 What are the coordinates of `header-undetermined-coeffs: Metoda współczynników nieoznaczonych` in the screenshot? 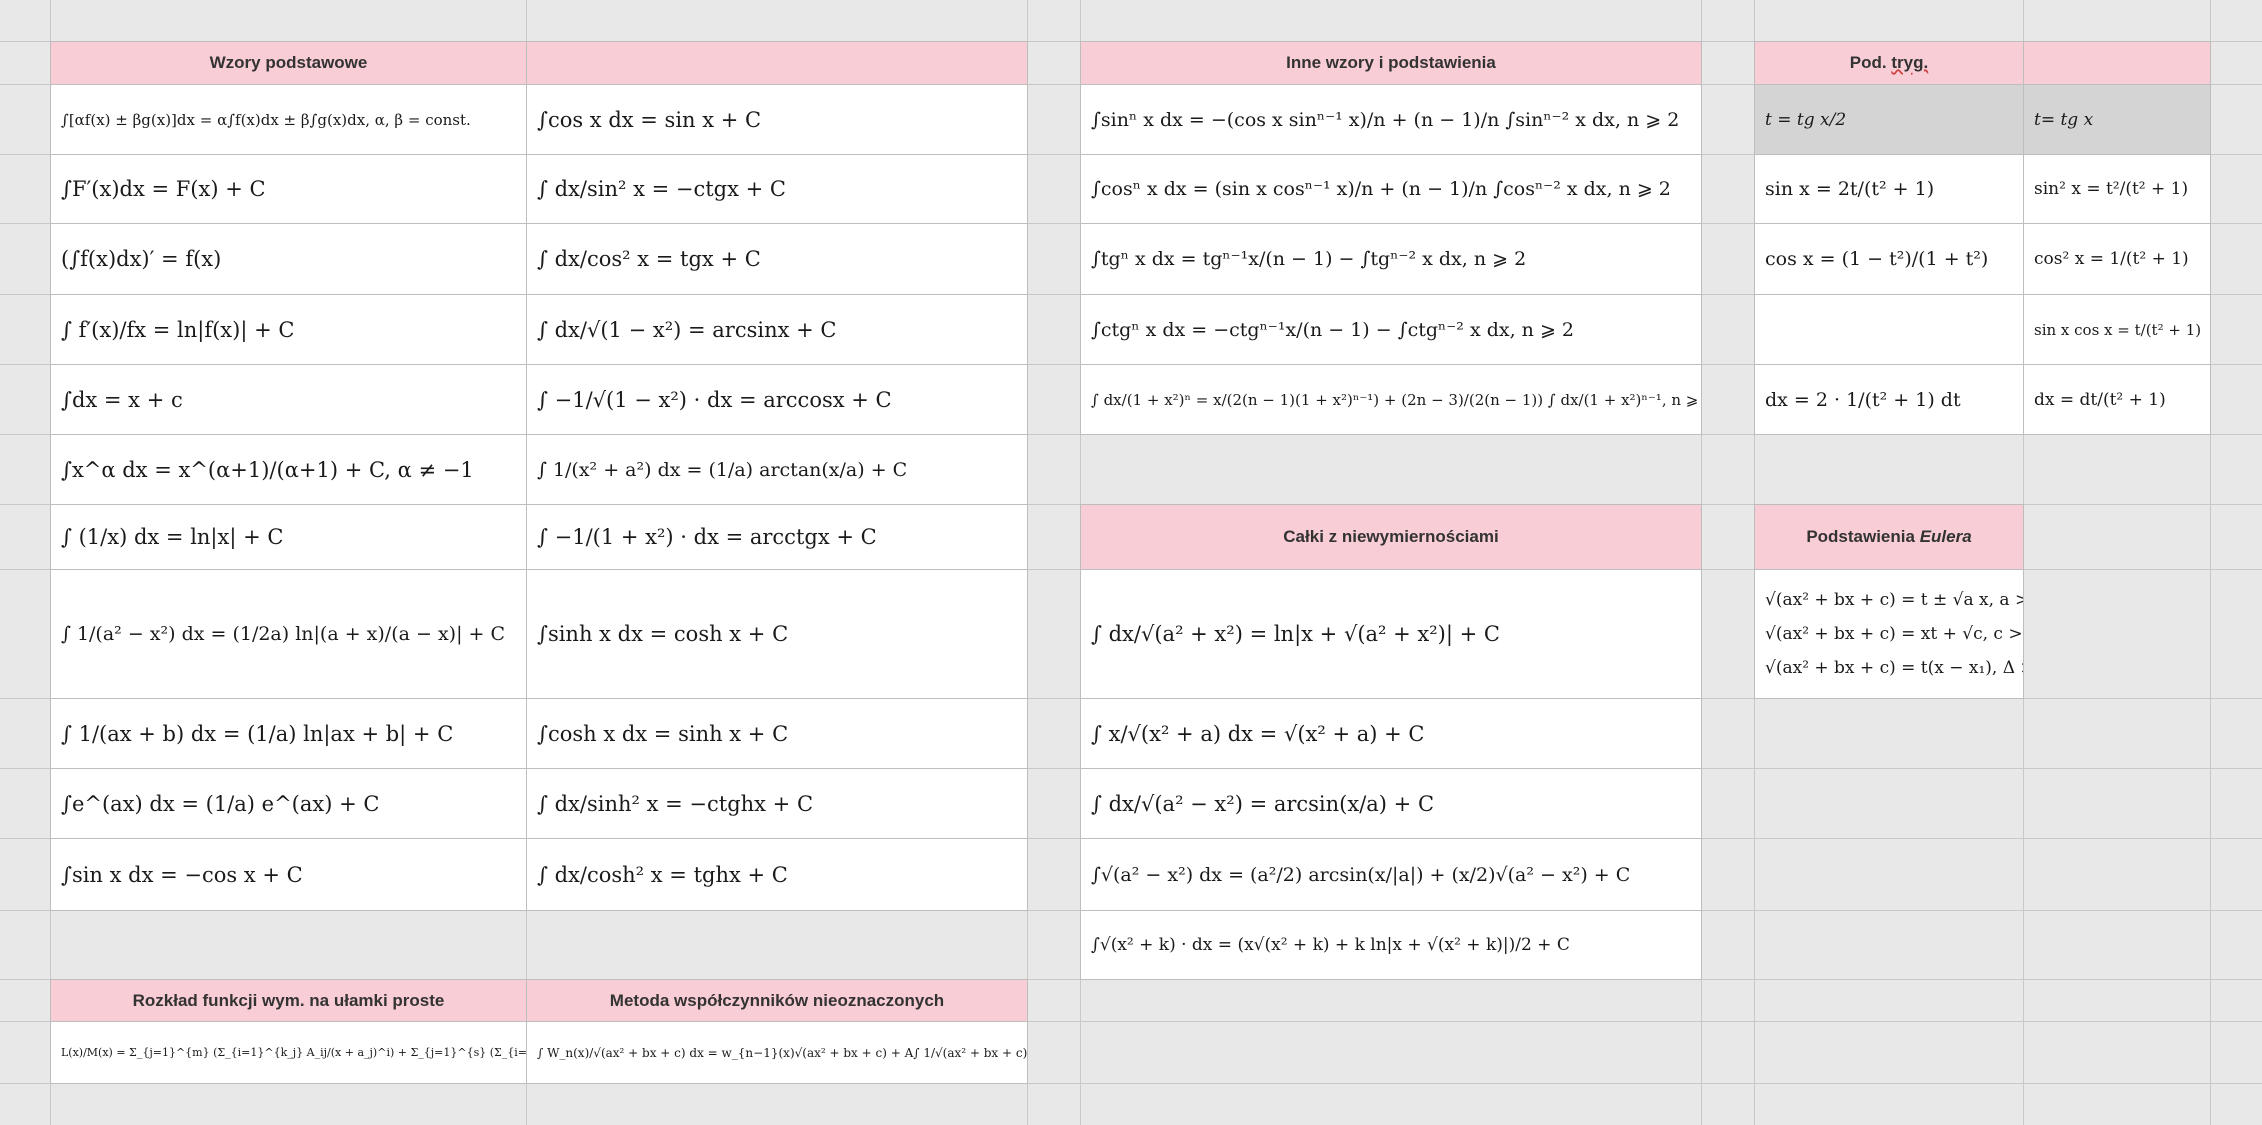 It's located at (777, 1000).